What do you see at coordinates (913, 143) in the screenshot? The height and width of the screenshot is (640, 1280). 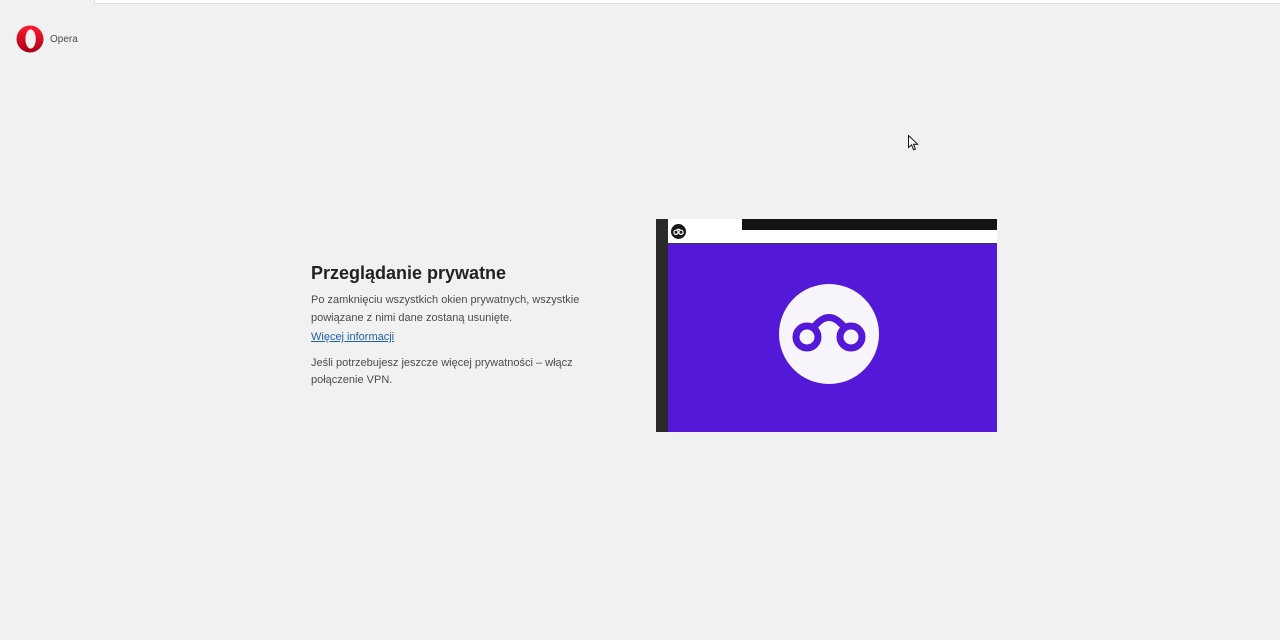 I see `mouse-cursor-icon` at bounding box center [913, 143].